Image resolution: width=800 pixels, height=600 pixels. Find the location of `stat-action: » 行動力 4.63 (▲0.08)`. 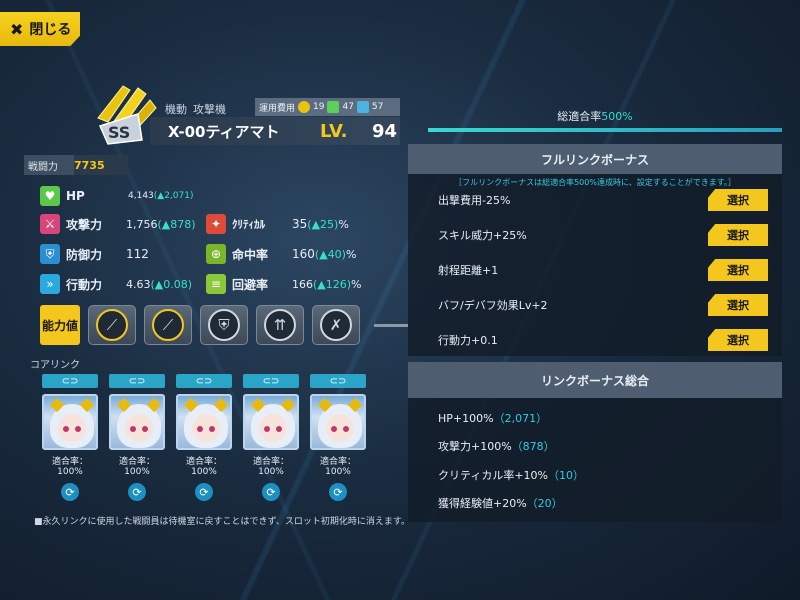

stat-action: » 行動力 4.63 (▲0.08) is located at coordinates (116, 284).